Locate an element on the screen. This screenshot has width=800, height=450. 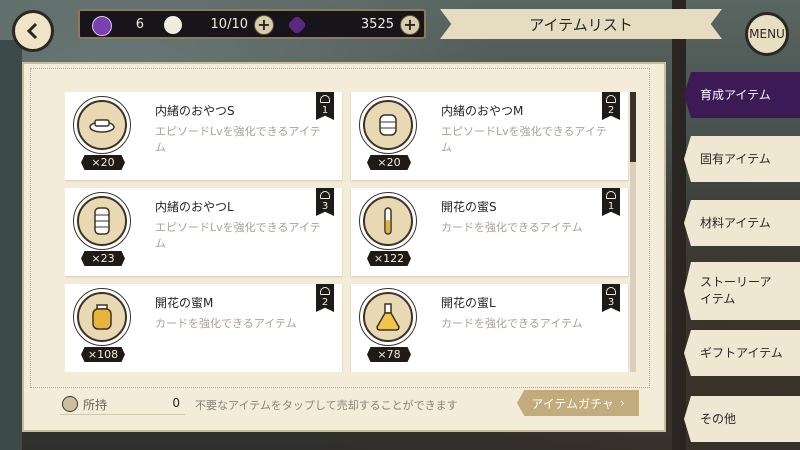
owned-underline is located at coordinates (122, 414).